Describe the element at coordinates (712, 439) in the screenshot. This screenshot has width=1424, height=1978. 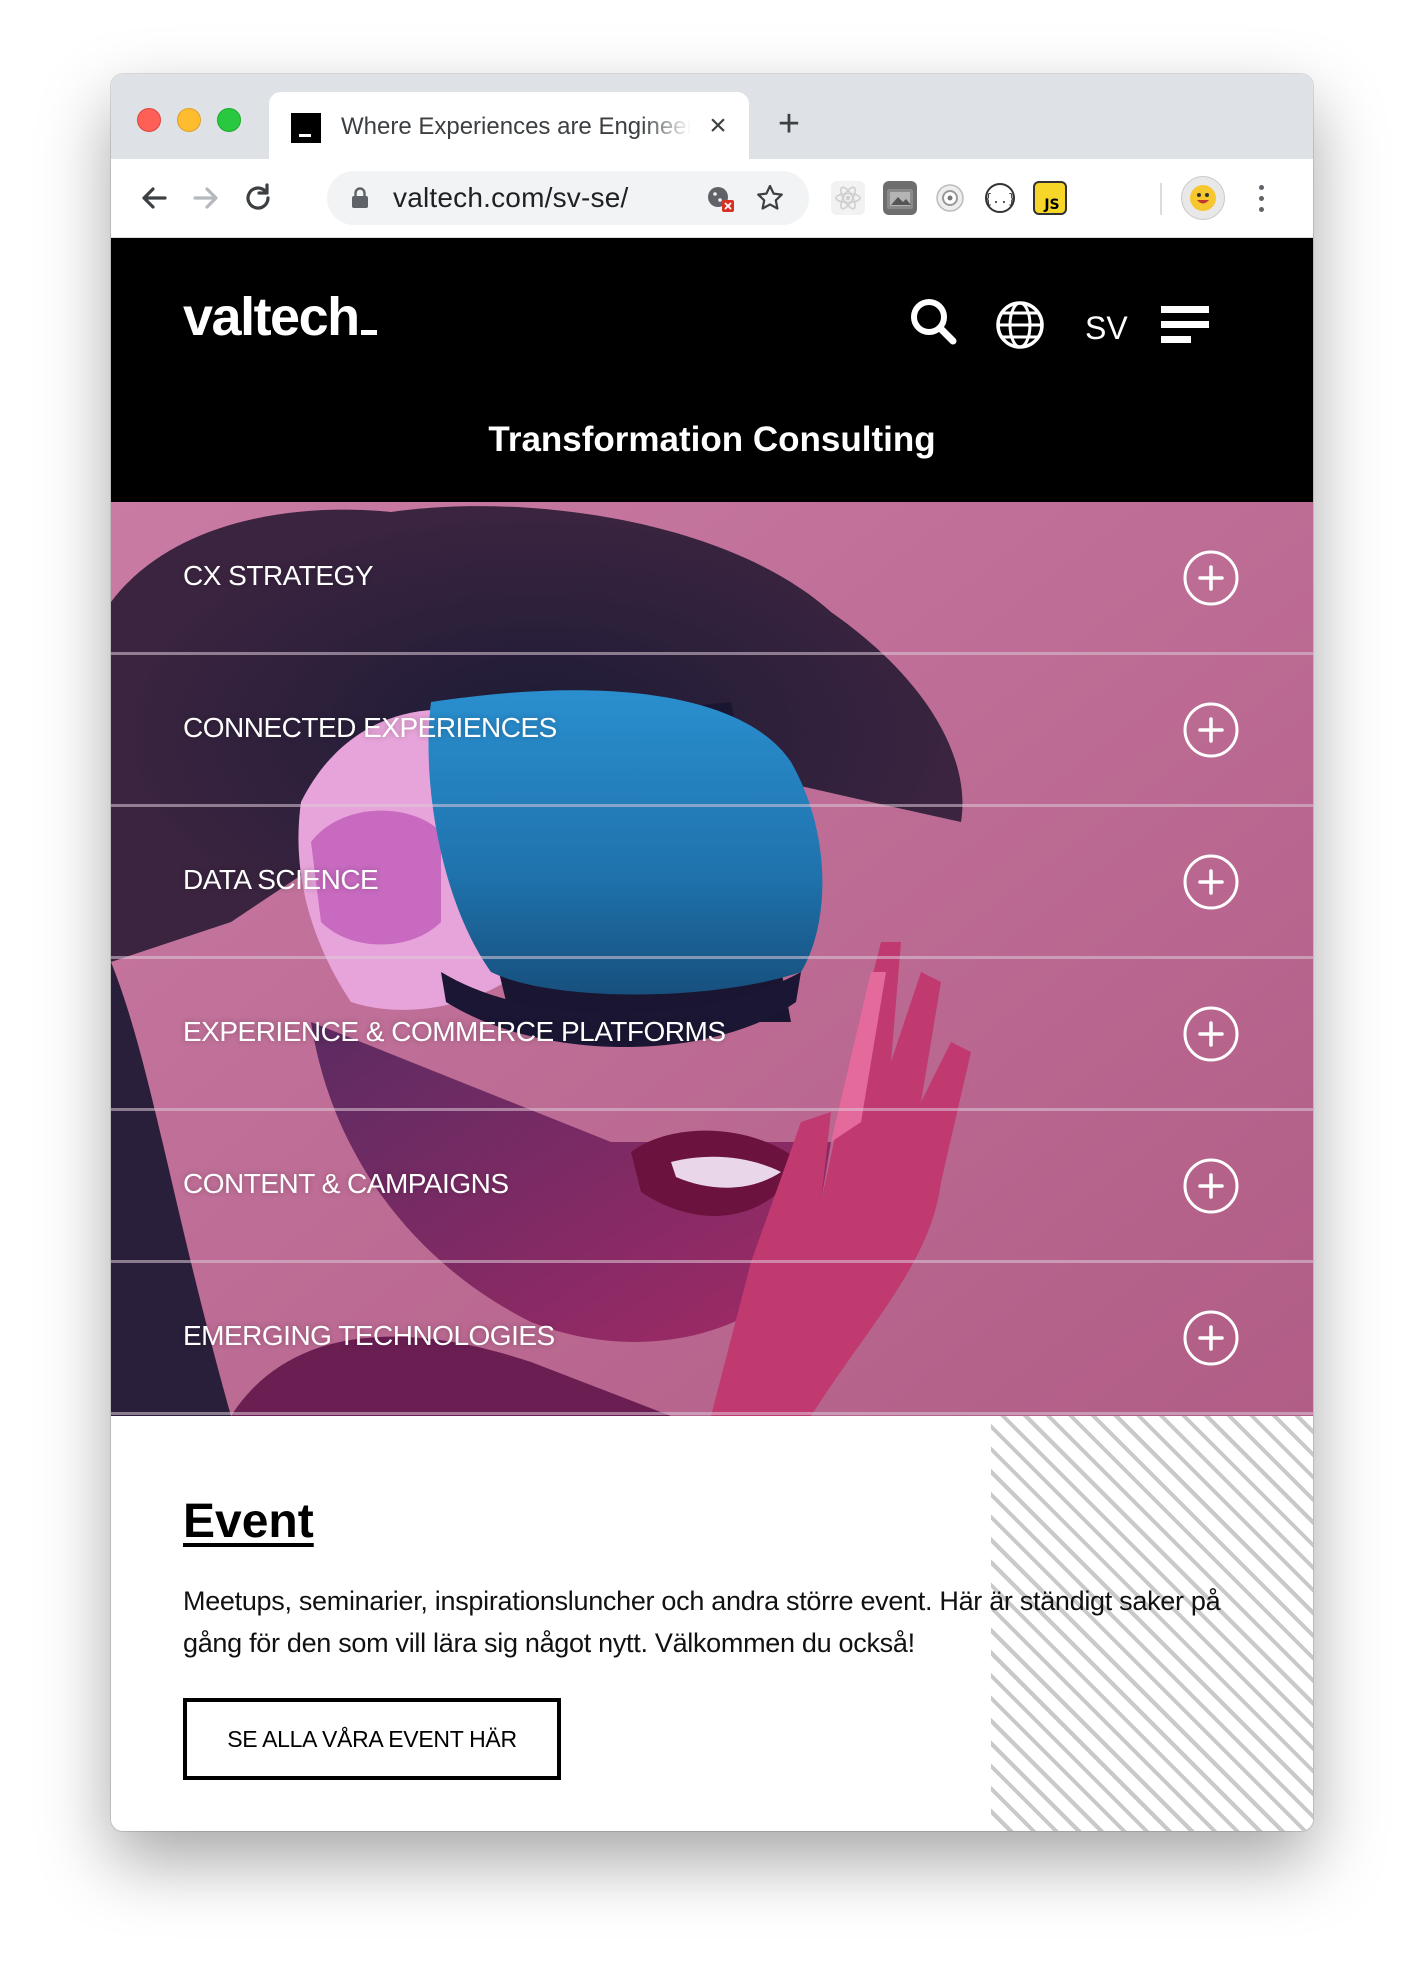
I see `section-title: Transformation Consulting` at that location.